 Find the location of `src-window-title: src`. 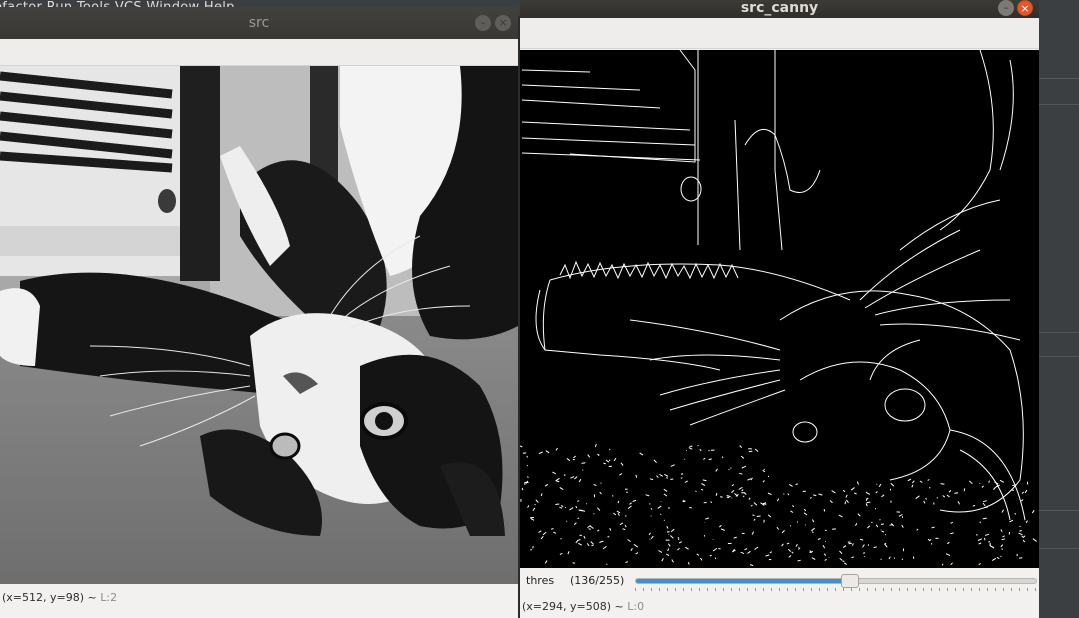

src-window-title: src is located at coordinates (259, 23).